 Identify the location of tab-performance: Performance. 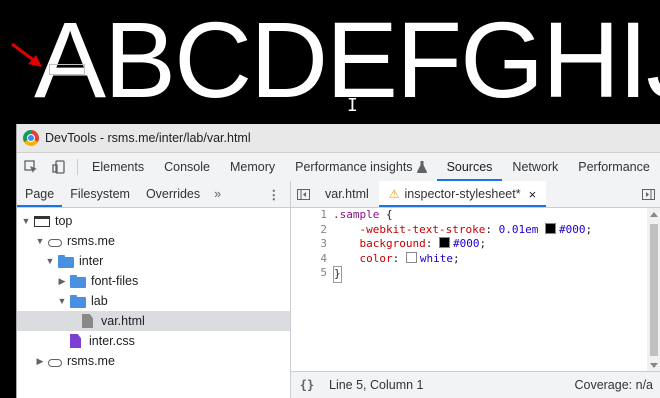
(614, 167).